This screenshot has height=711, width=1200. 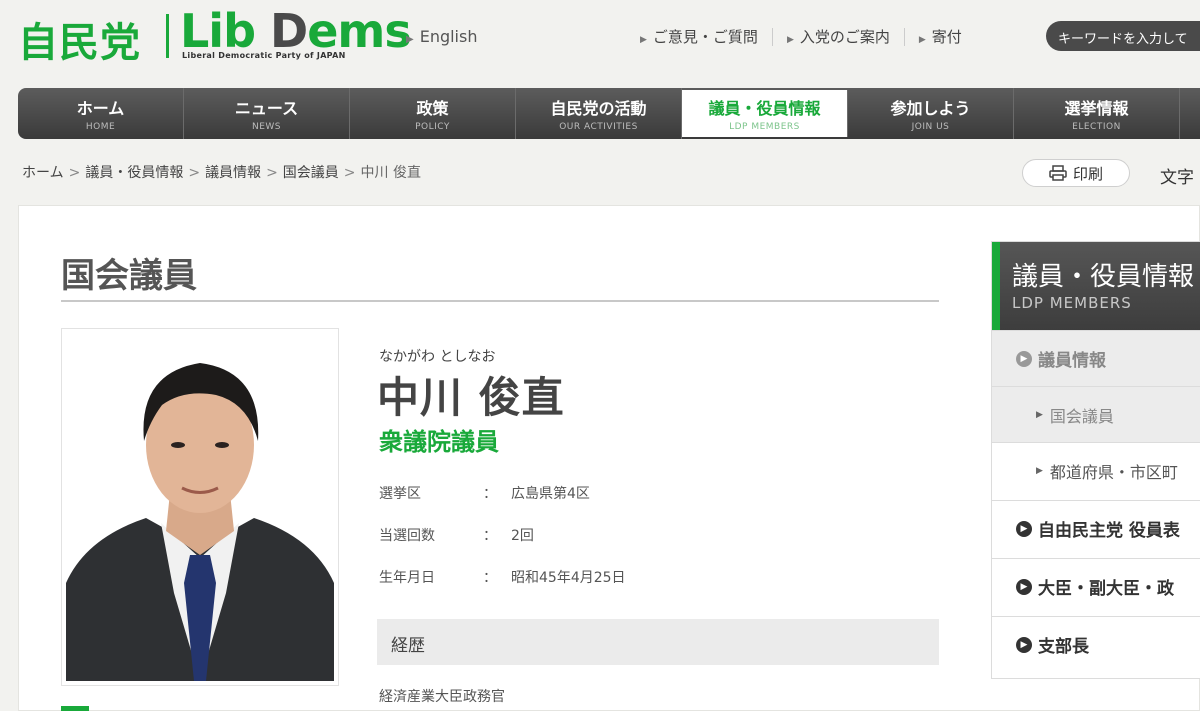 I want to click on nav-item-join: 参加しよう JOIN US, so click(x=931, y=113).